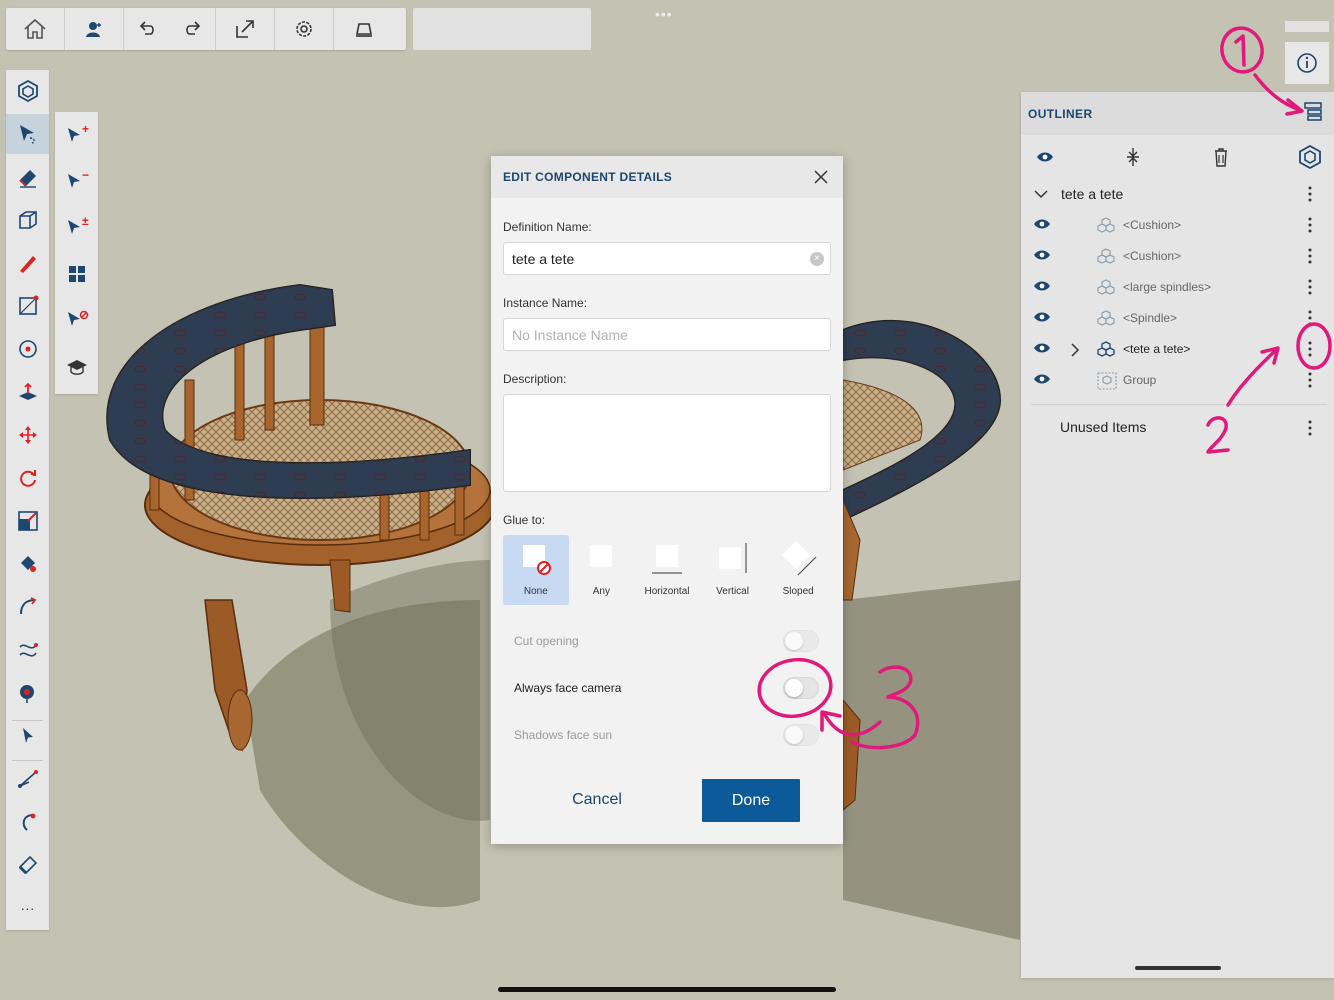 The width and height of the screenshot is (1334, 1000). I want to click on outliner-item: <large spindles>, so click(1177, 287).